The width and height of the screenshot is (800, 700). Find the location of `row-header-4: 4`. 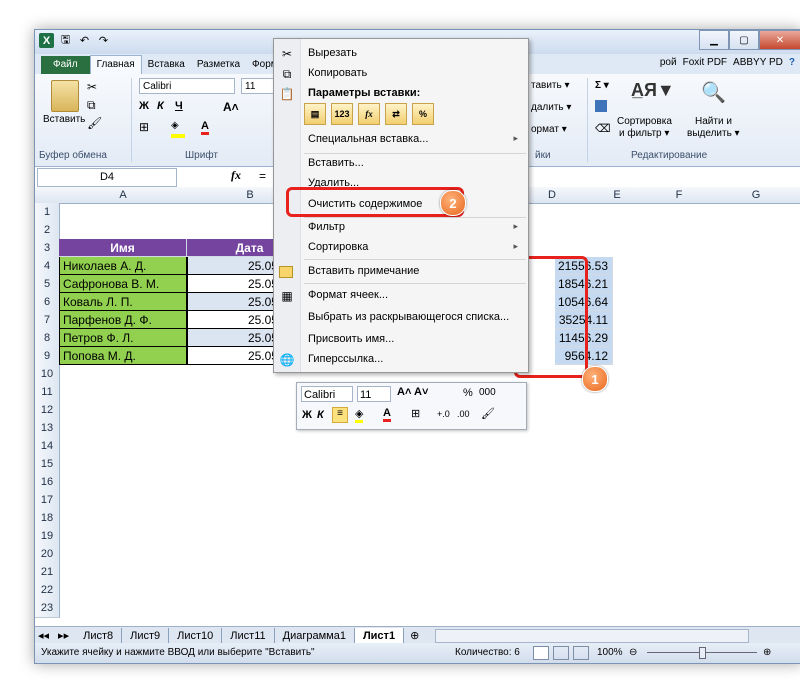

row-header-4: 4 is located at coordinates (47, 266).